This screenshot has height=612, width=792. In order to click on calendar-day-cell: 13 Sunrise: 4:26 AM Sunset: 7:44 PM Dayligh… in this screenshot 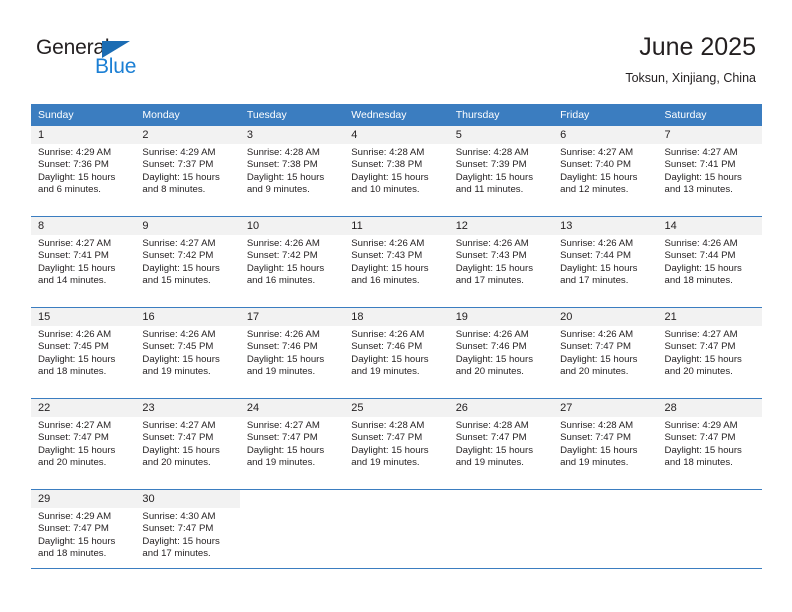, I will do `click(605, 262)`.